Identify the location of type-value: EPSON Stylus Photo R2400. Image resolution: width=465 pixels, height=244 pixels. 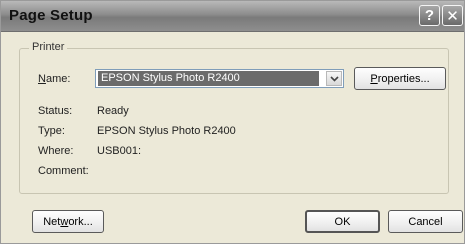
(166, 131).